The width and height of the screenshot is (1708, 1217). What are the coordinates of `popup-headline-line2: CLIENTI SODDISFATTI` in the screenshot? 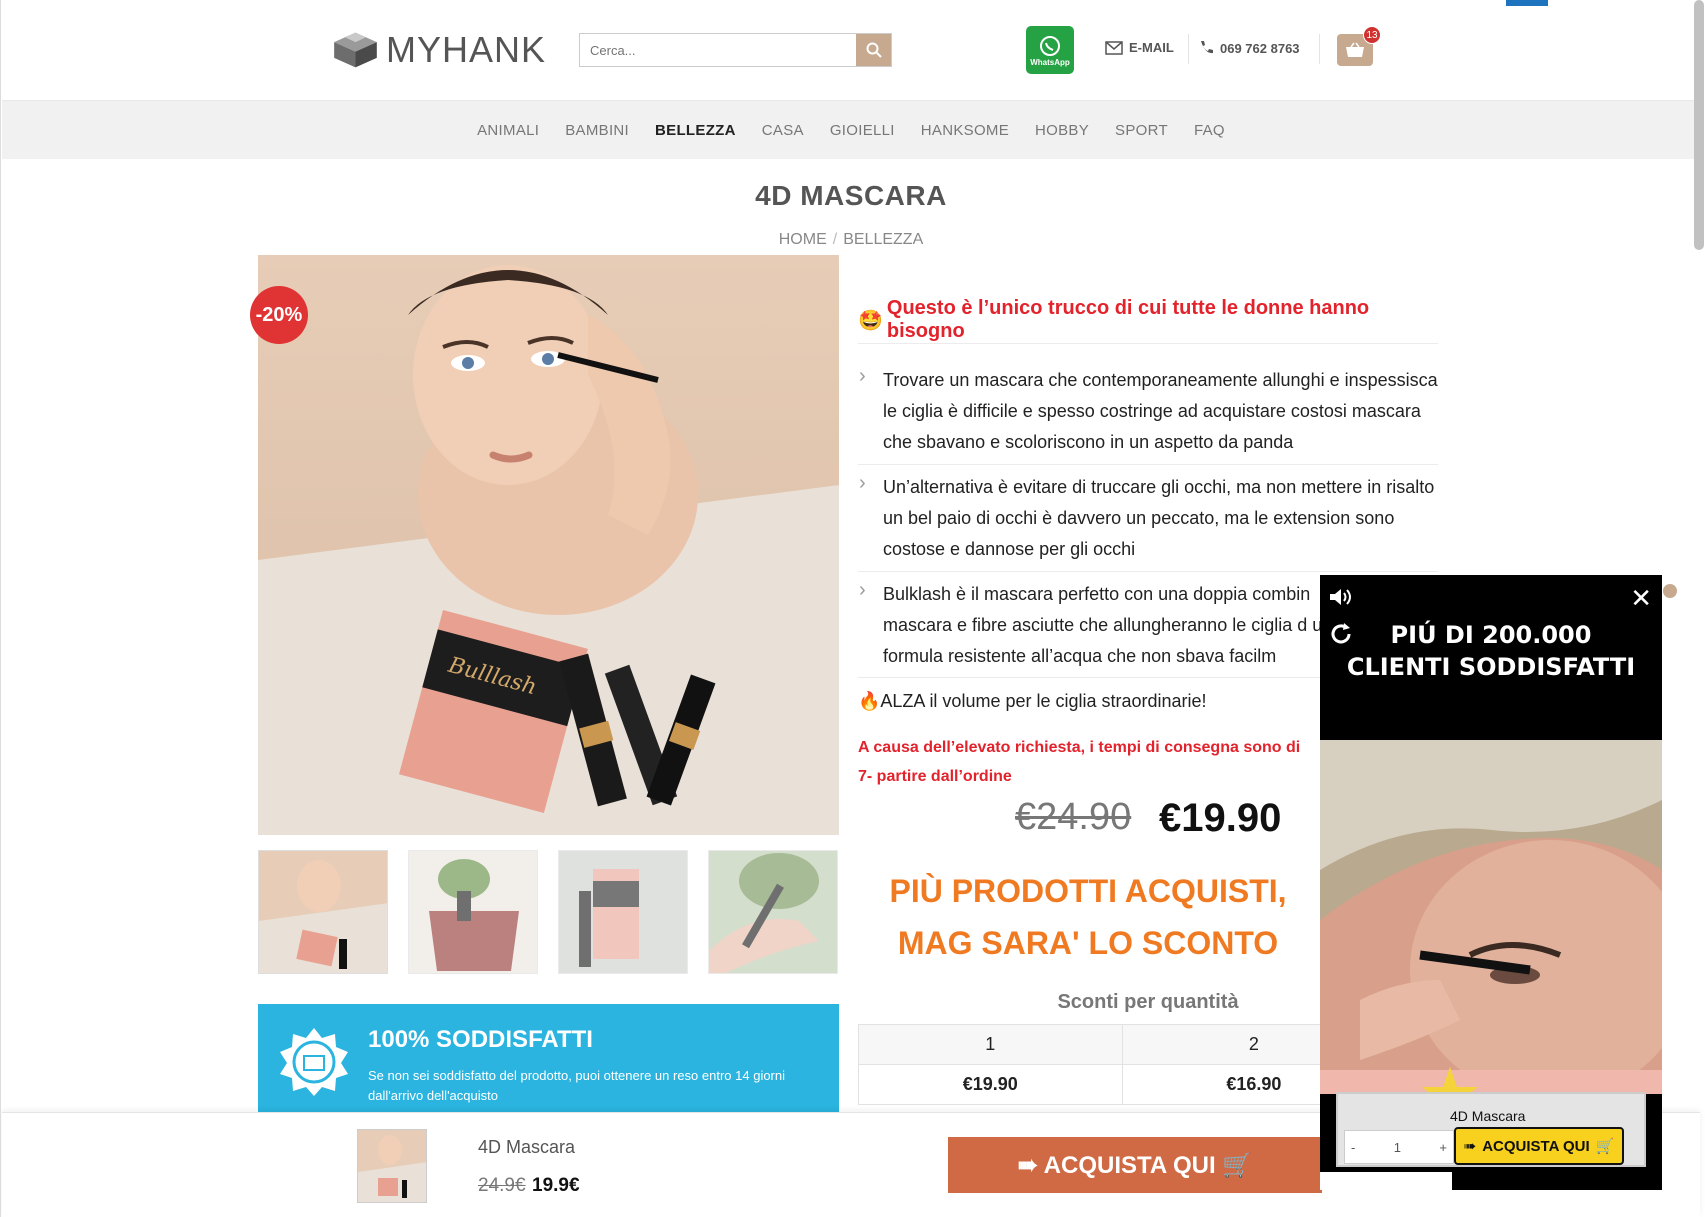 It's located at (1491, 667).